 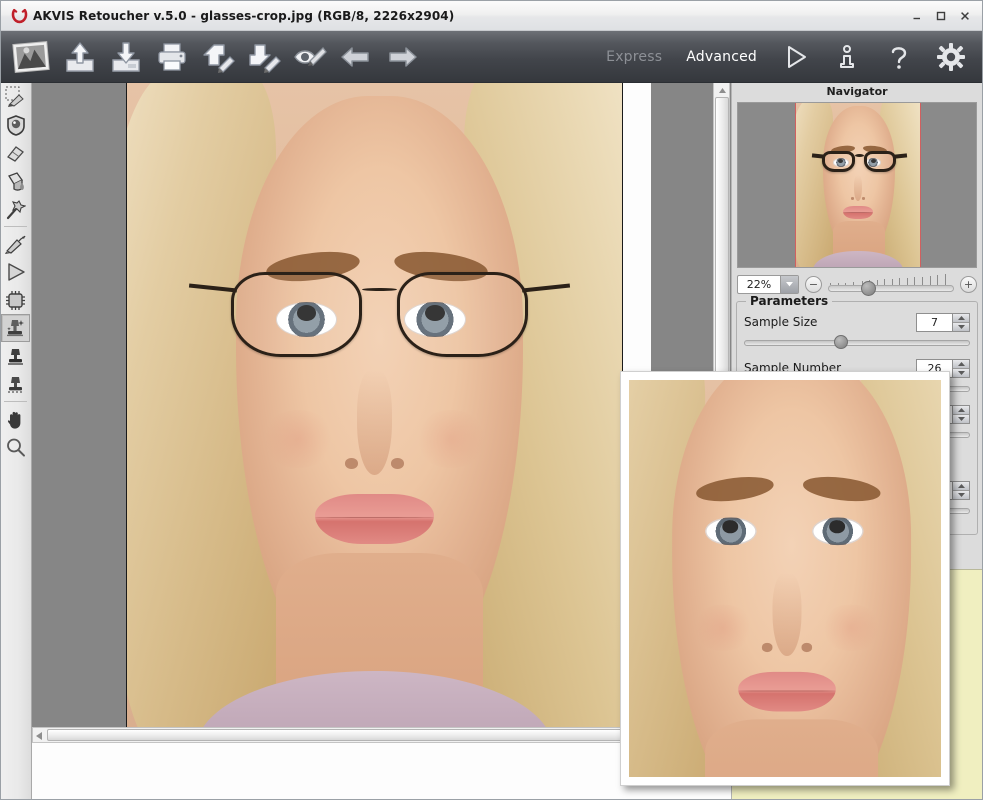 I want to click on about-info-button, so click(x=847, y=57).